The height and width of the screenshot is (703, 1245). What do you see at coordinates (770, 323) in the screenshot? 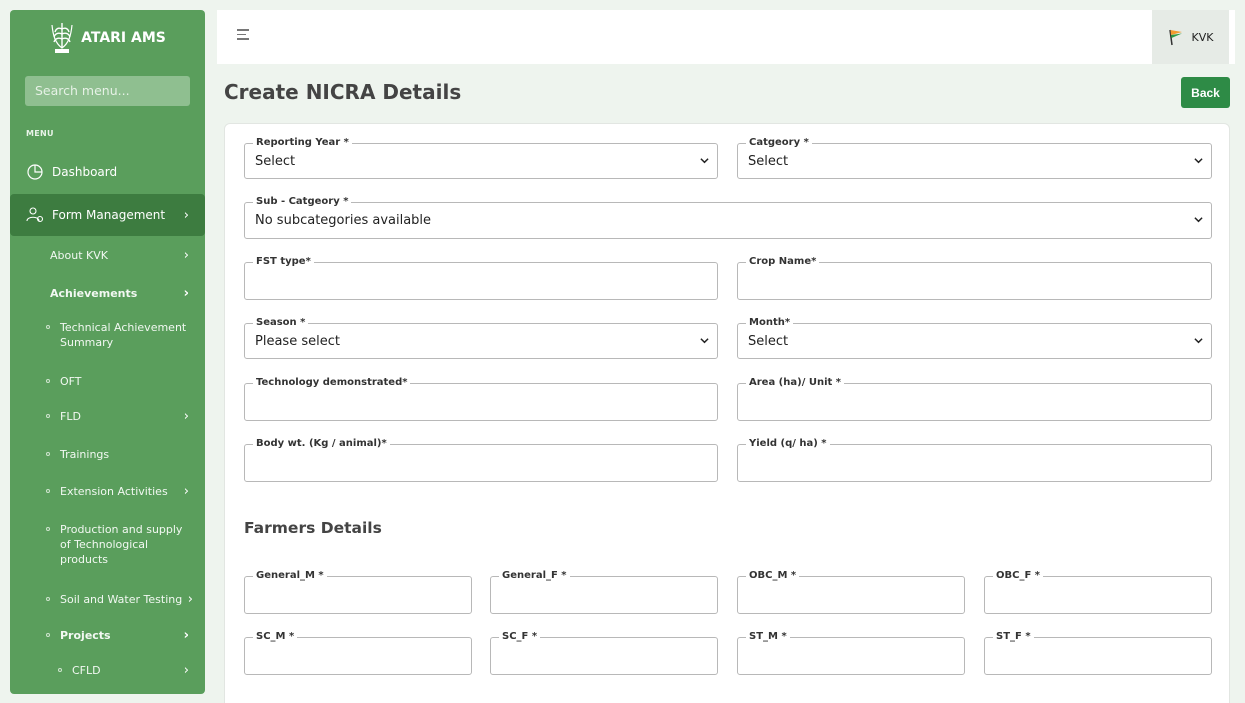
I see `field-label: Month*` at bounding box center [770, 323].